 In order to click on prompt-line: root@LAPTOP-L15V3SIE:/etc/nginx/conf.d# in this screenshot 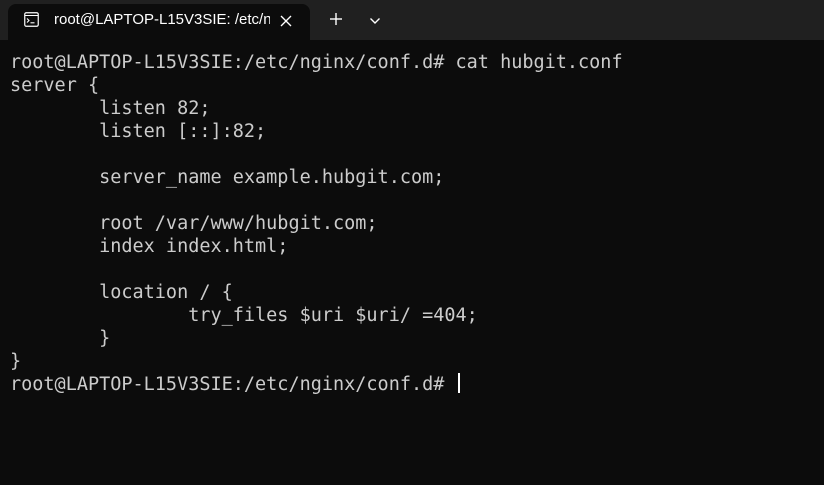, I will do `click(235, 384)`.